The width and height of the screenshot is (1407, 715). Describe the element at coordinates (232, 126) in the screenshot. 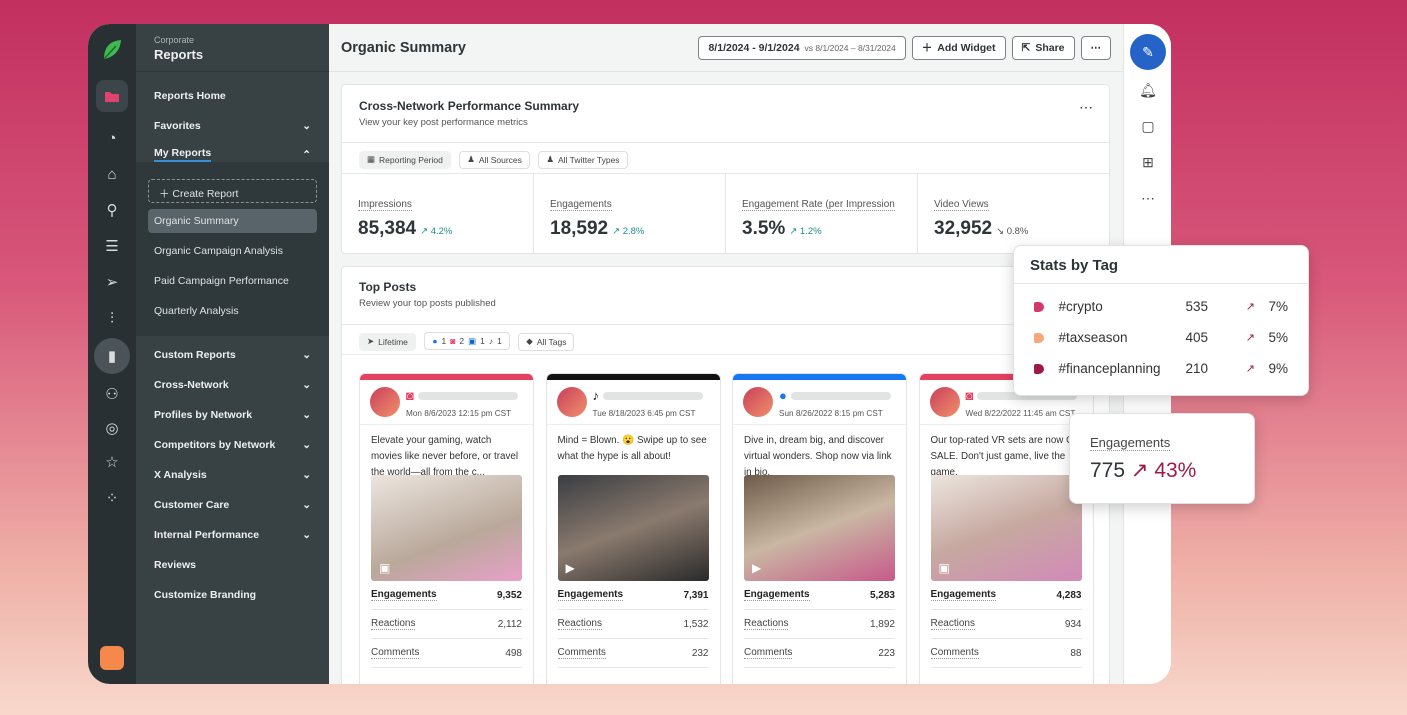

I see `nav-favorites: Favorites ⌄` at that location.